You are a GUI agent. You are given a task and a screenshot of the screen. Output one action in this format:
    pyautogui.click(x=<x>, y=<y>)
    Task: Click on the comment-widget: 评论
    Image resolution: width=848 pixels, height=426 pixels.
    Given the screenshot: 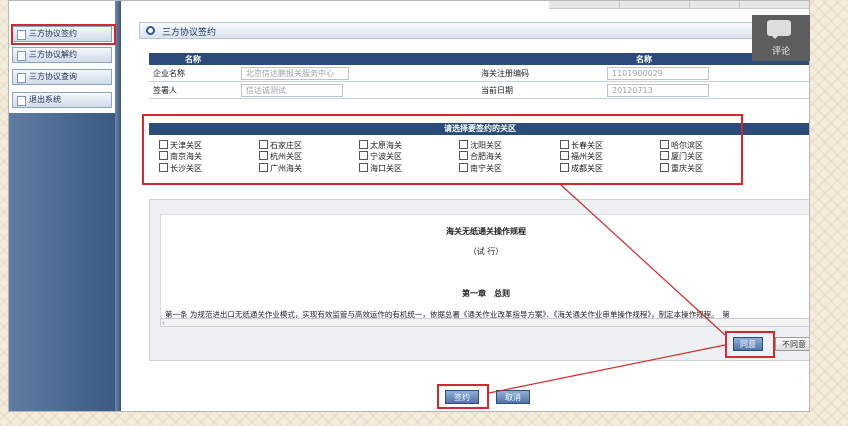 What is the action you would take?
    pyautogui.click(x=781, y=38)
    